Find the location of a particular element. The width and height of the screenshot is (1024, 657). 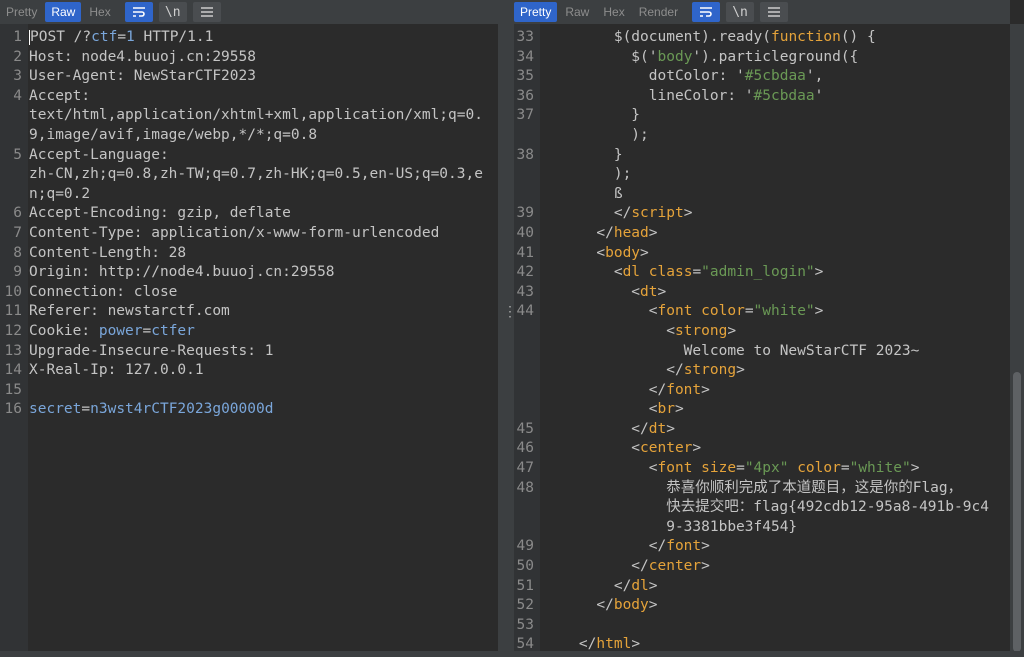

code-token: dt is located at coordinates (649, 291).